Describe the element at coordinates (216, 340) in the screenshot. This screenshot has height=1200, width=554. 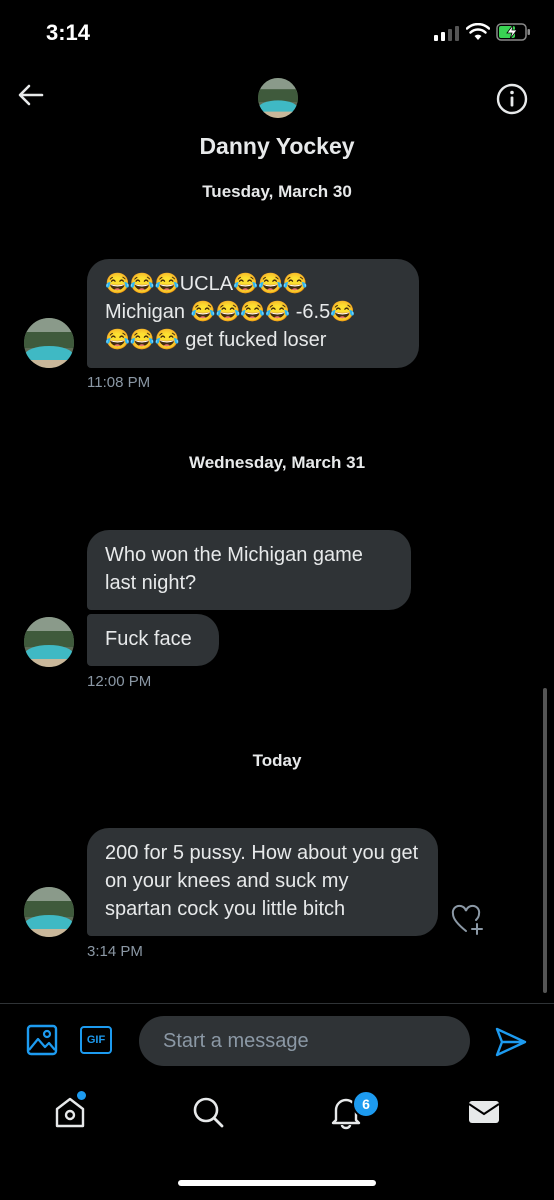
I see `message-line: 😂😂😂 get fucked loser` at that location.